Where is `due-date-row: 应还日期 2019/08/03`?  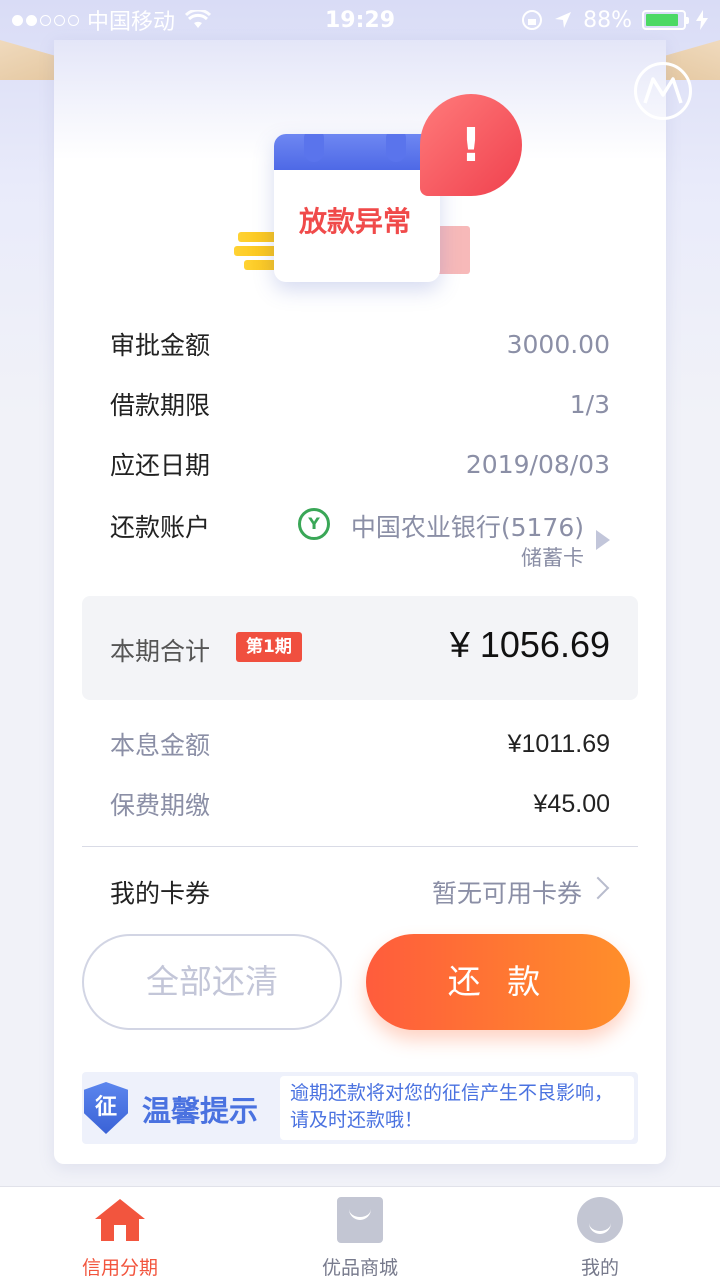
due-date-row: 应还日期 2019/08/03 is located at coordinates (360, 464).